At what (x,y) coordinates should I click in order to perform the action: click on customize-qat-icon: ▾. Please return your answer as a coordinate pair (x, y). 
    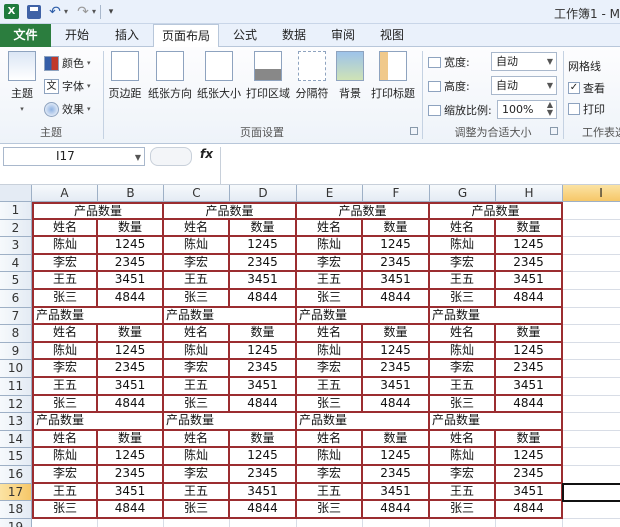
    Looking at the image, I should click on (111, 11).